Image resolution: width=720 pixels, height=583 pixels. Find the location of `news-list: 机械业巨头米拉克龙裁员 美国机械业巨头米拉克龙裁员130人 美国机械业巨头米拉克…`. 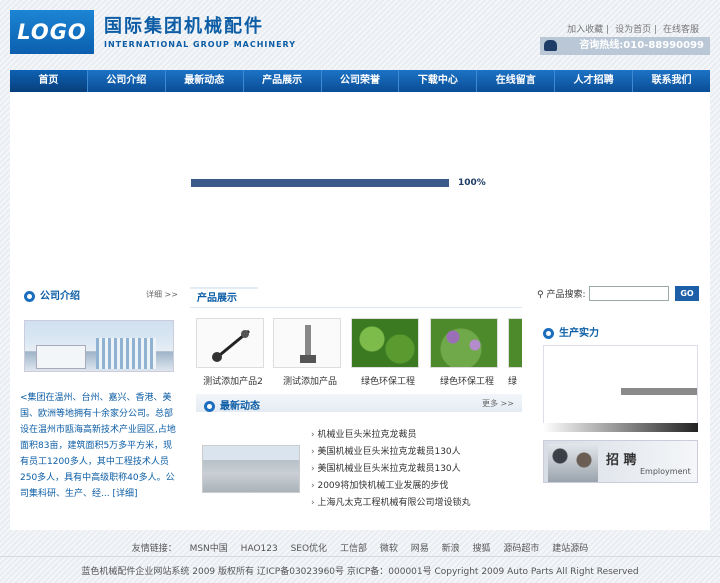

news-list: 机械业巨头米拉克龙裁员 美国机械业巨头米拉克龙裁员130人 美国机械业巨头米拉克… is located at coordinates (390, 469).